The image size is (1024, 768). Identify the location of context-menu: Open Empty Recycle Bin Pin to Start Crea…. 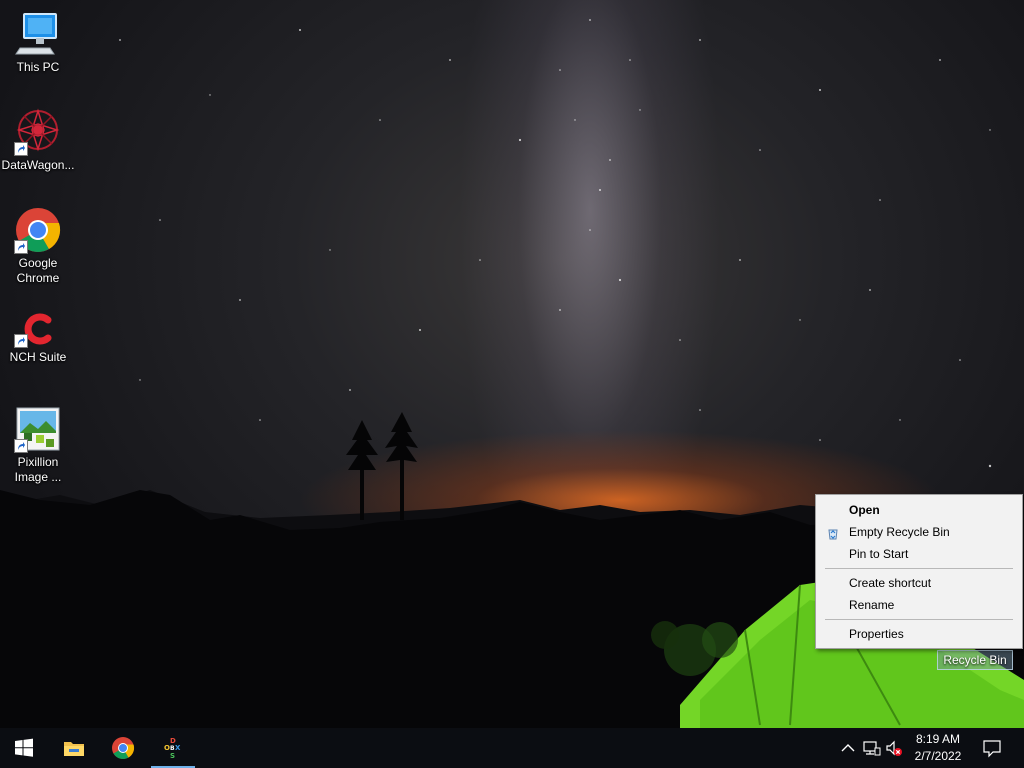
(919, 571).